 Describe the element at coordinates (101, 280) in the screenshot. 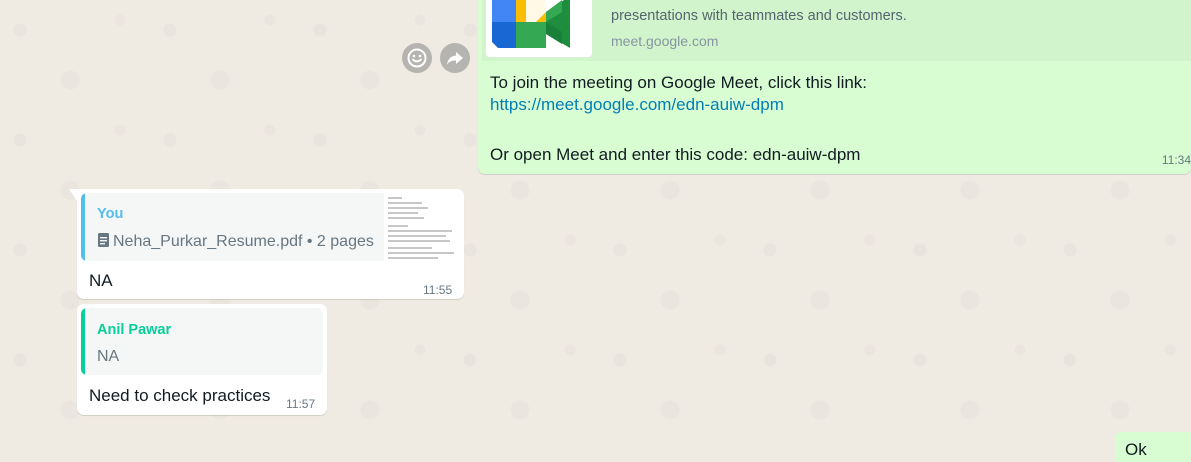

I see `message-text: NA` at that location.